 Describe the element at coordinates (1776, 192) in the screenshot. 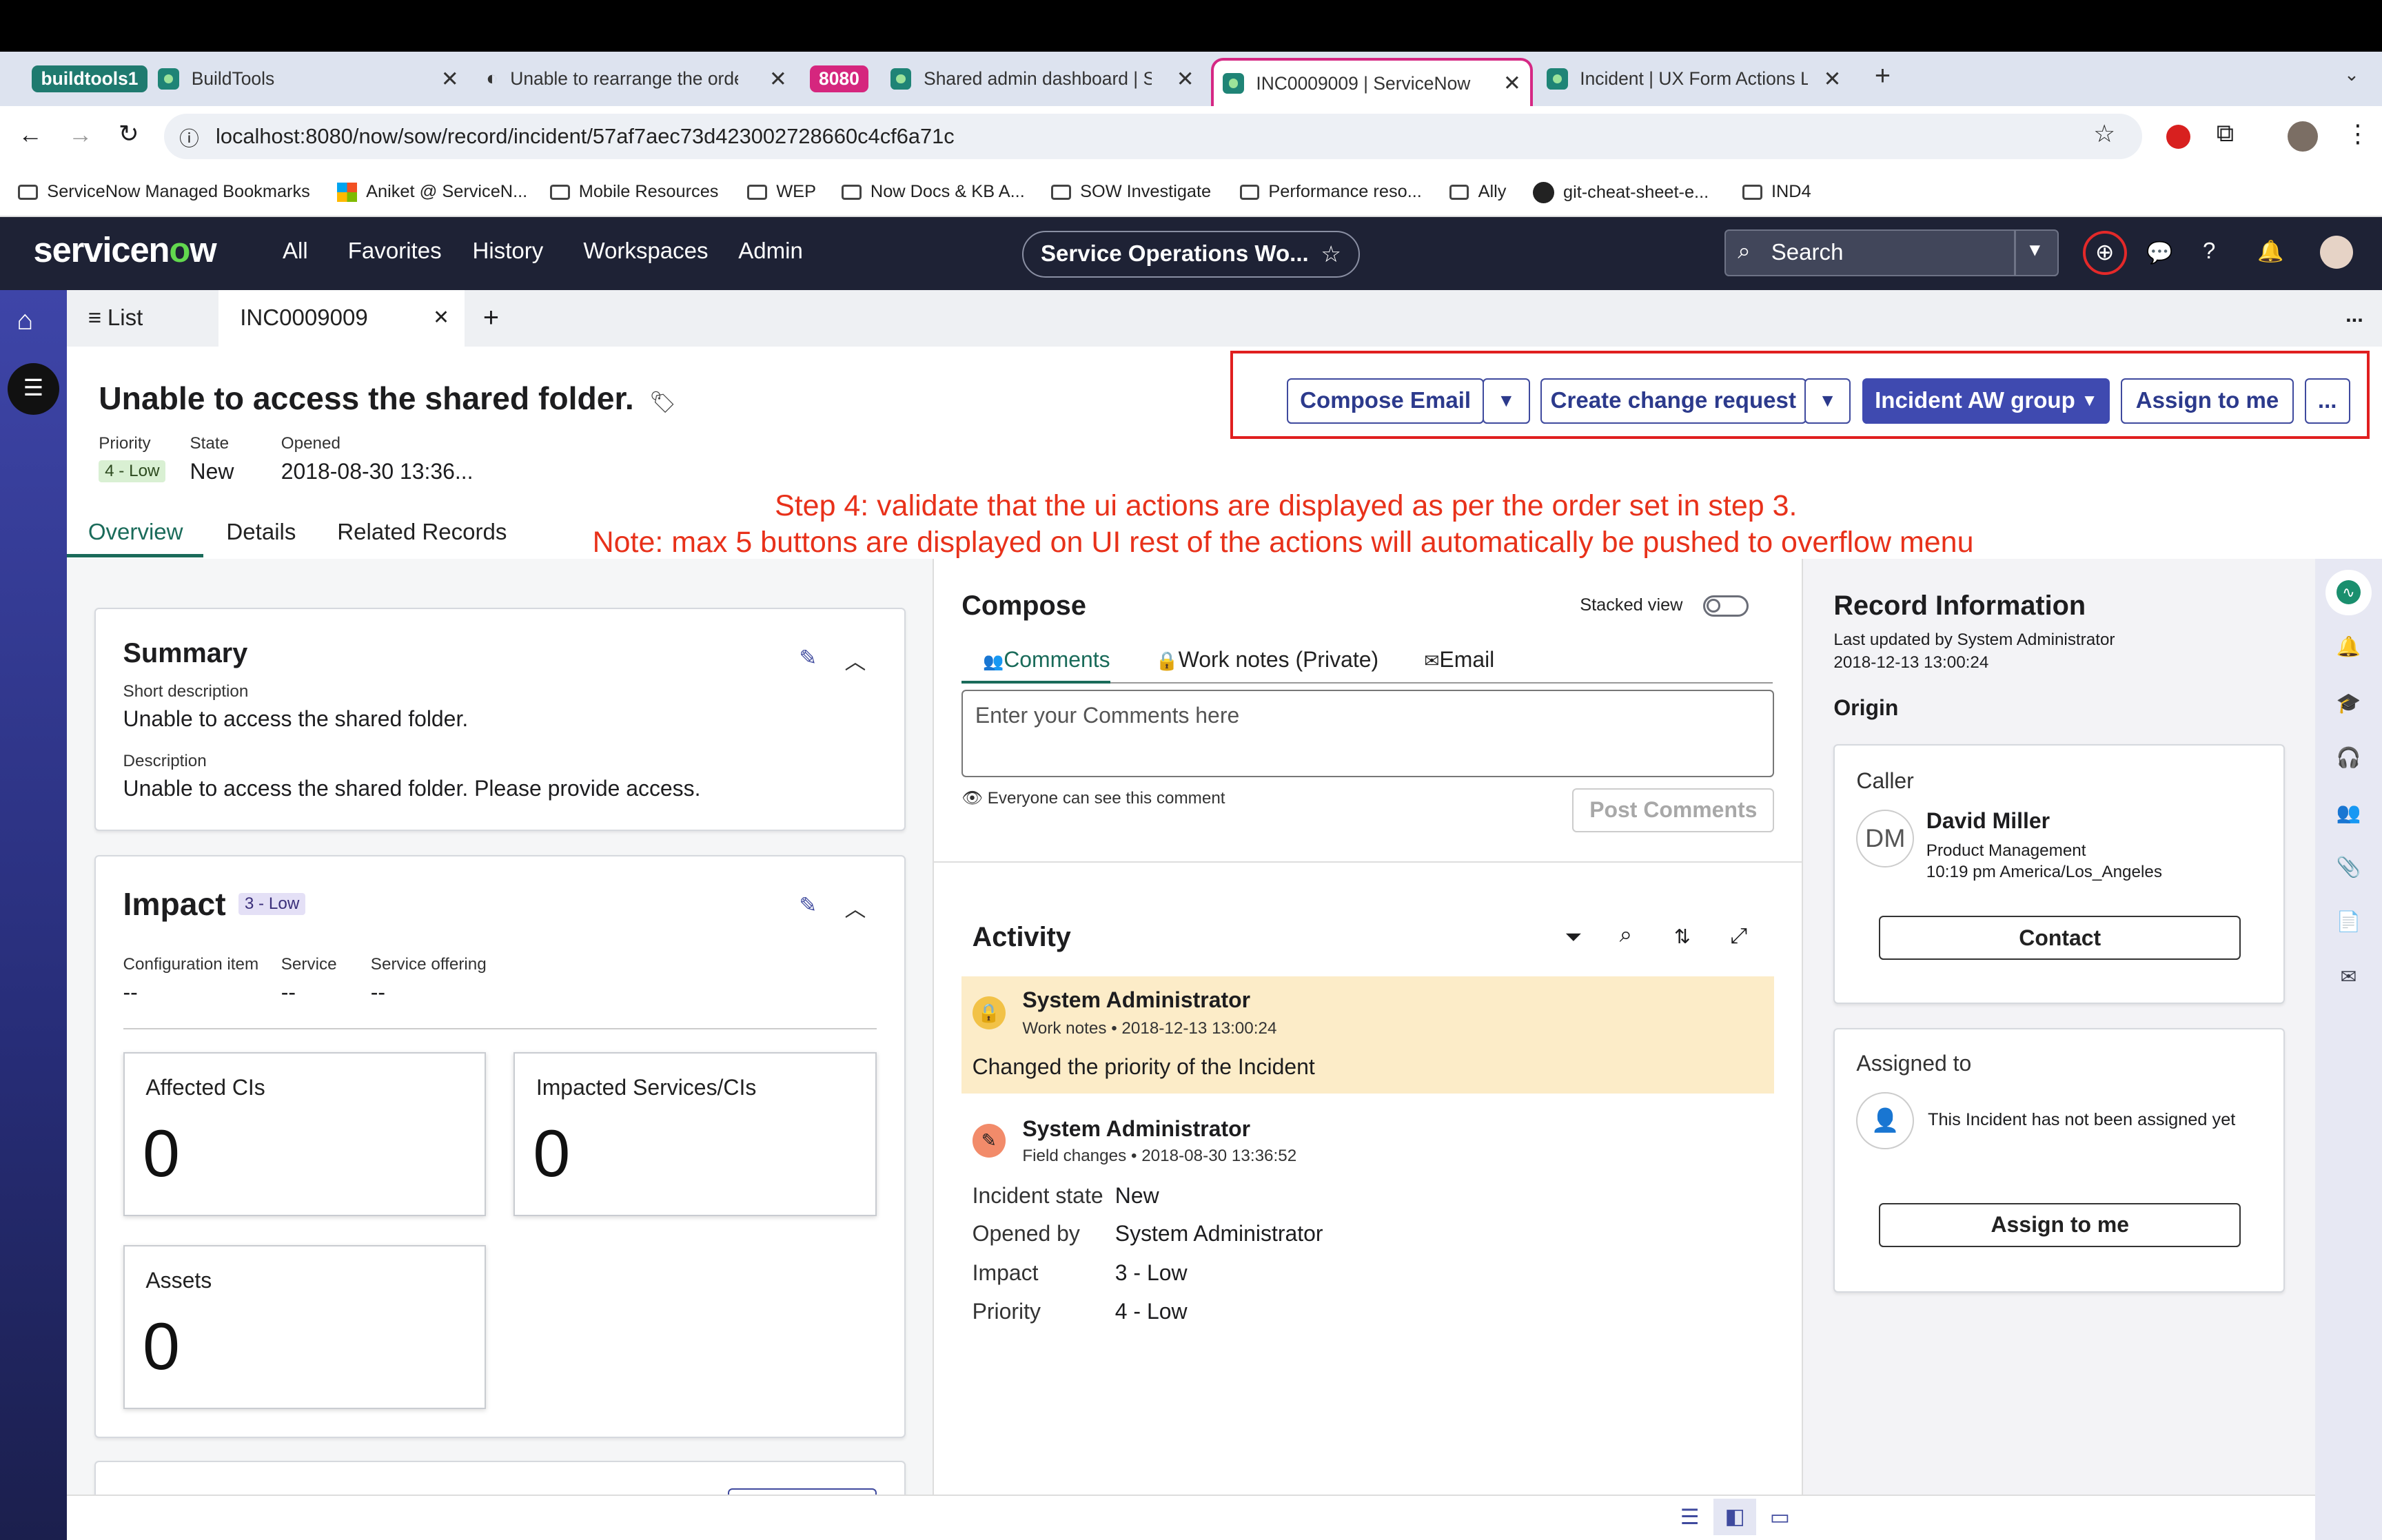

I see `bookmark-item: IND4` at that location.